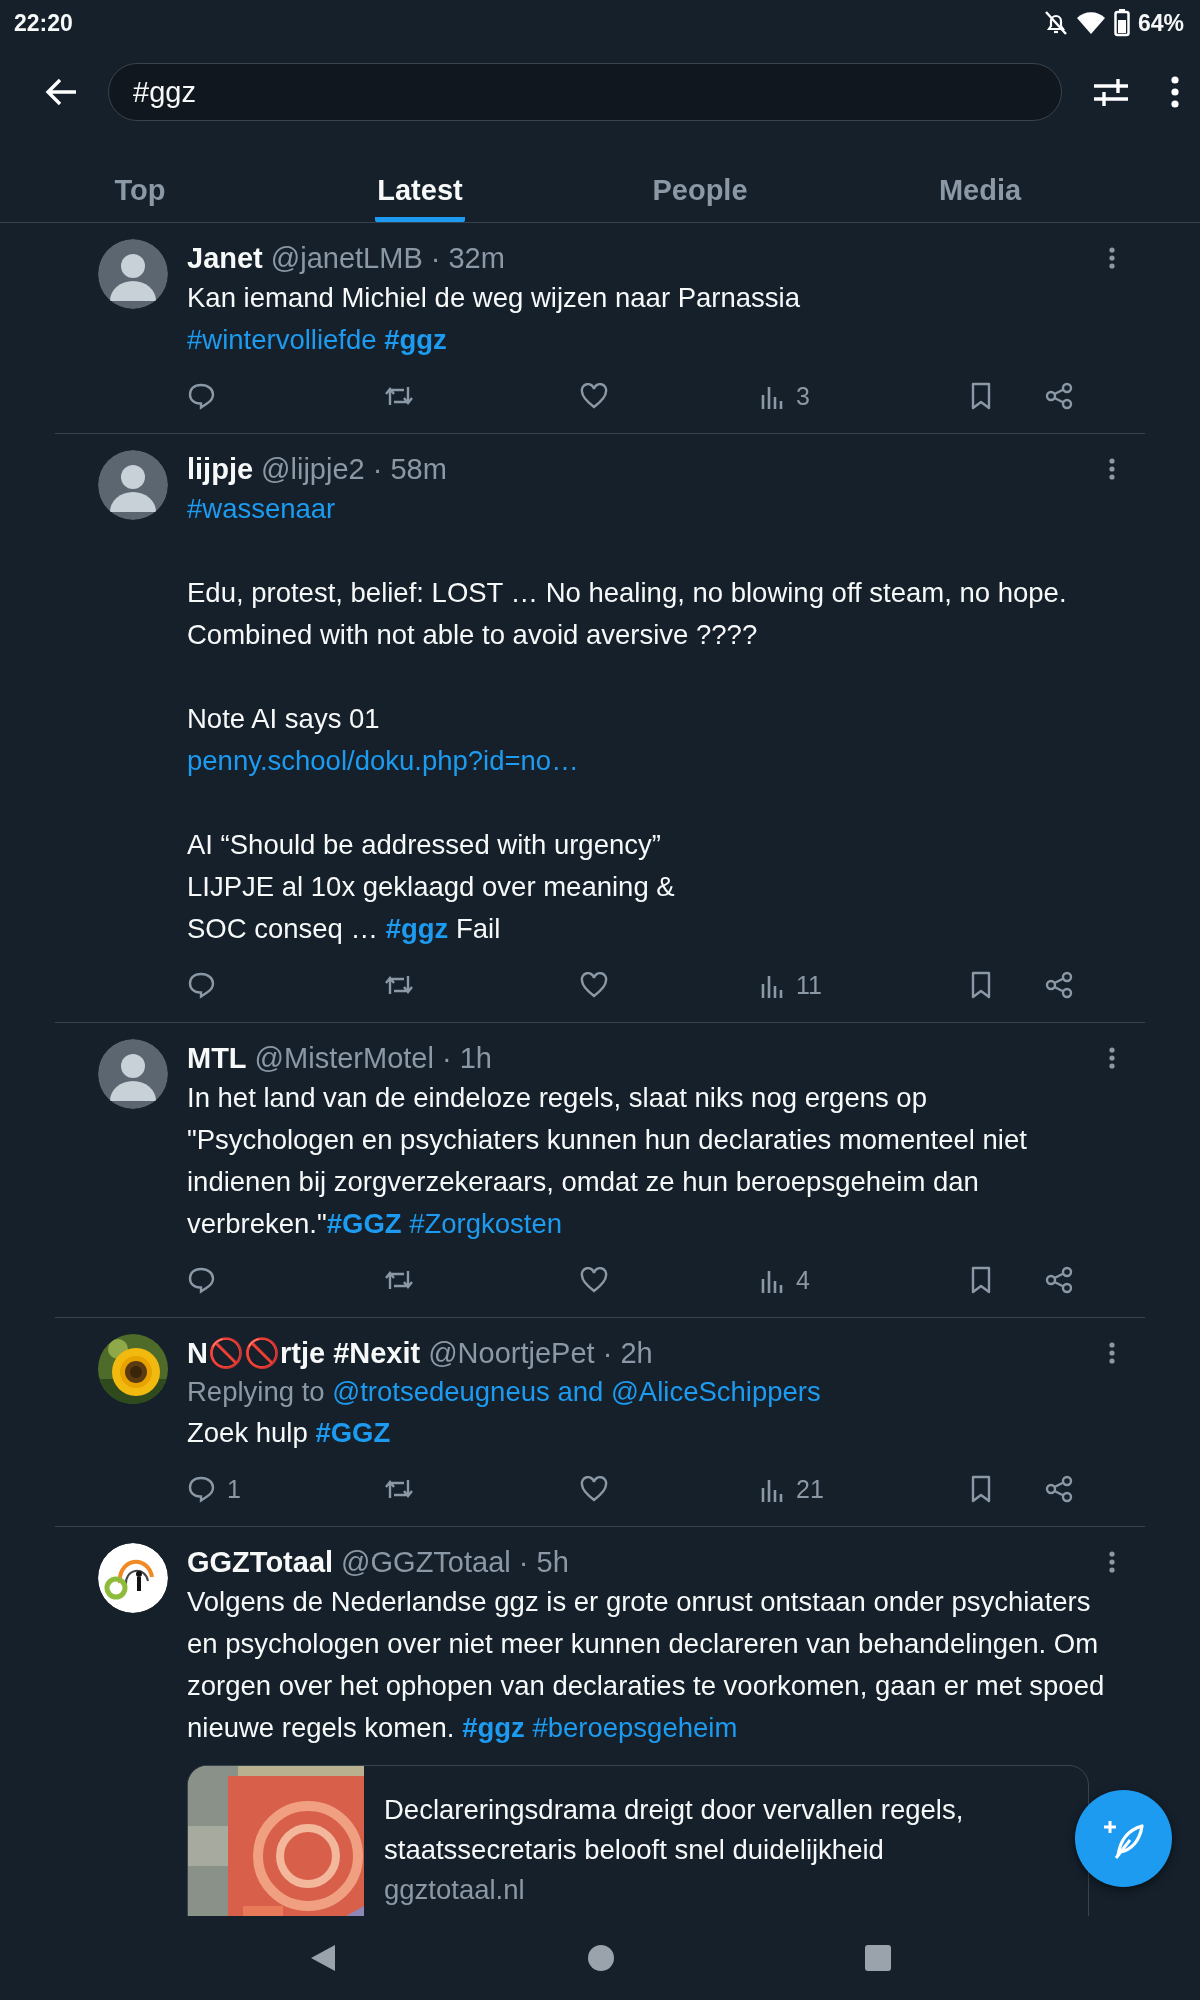 The image size is (1200, 2000). I want to click on logo-icon, so click(133, 1578).